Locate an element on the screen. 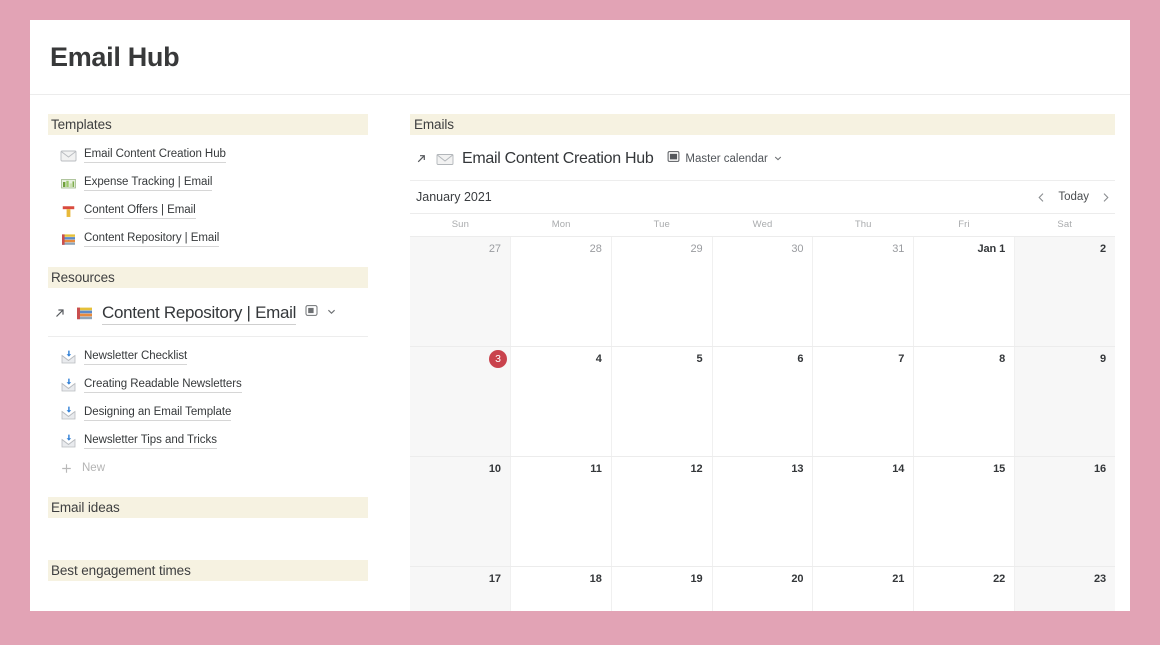  template-link-row: Content Repository | Email is located at coordinates (219, 239).